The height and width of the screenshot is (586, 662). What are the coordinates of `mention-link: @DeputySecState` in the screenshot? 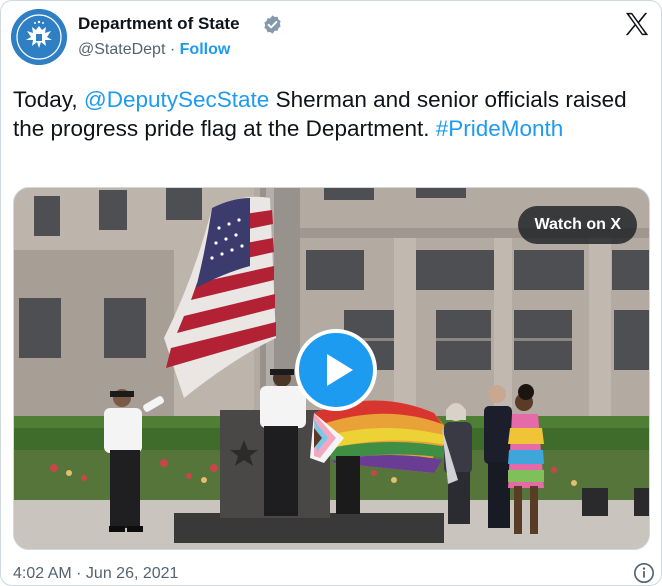 It's located at (176, 99).